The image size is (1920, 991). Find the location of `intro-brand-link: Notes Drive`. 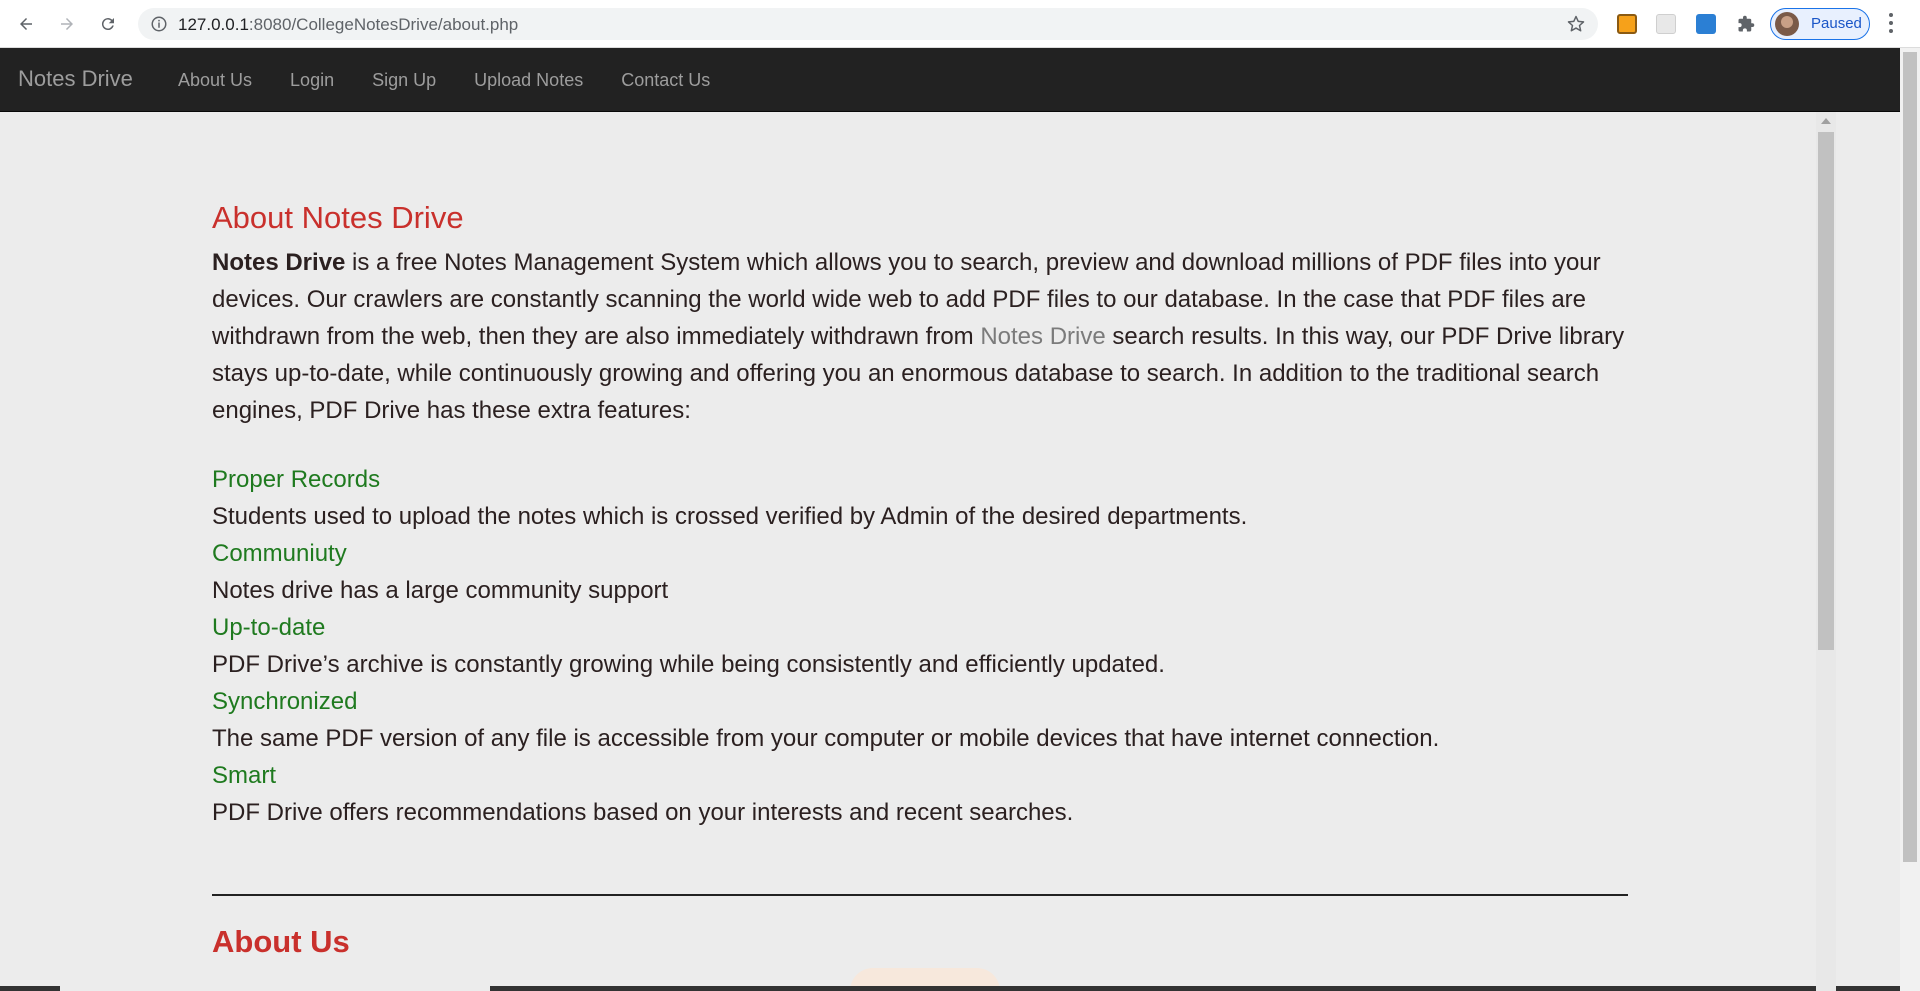

intro-brand-link: Notes Drive is located at coordinates (1042, 336).